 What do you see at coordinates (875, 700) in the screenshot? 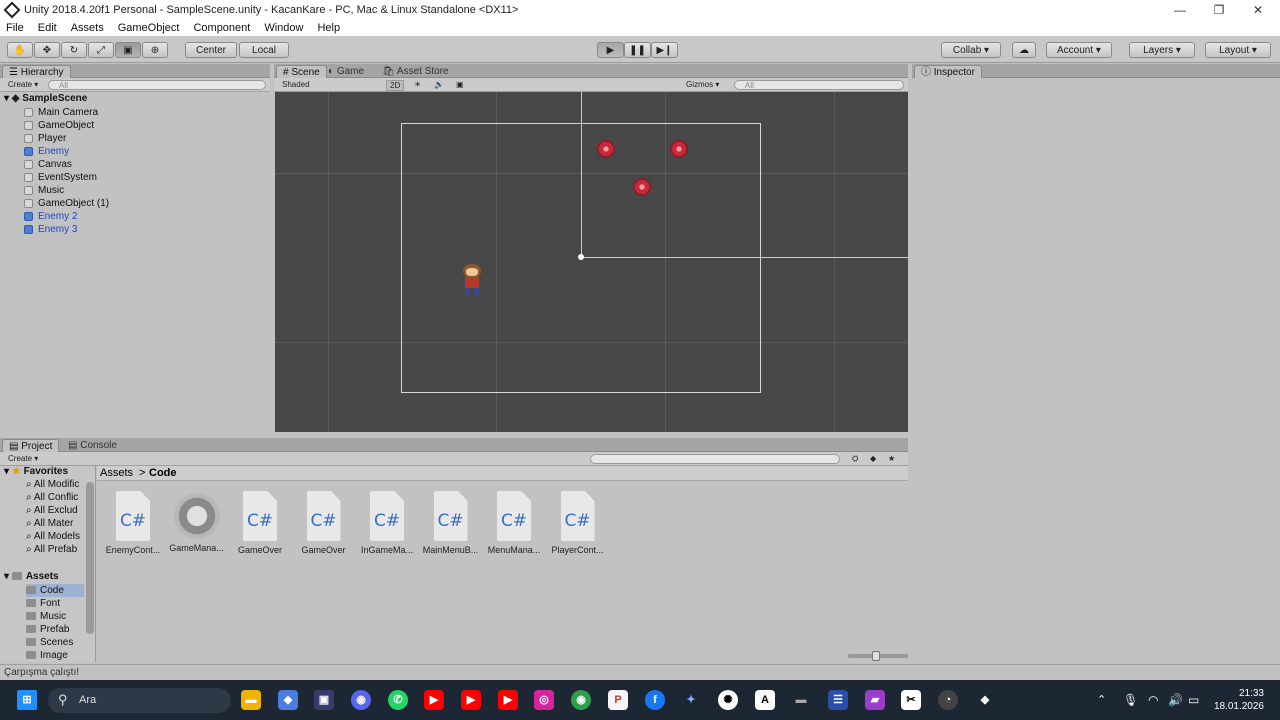
I see `clipchamp-icon: ▰` at bounding box center [875, 700].